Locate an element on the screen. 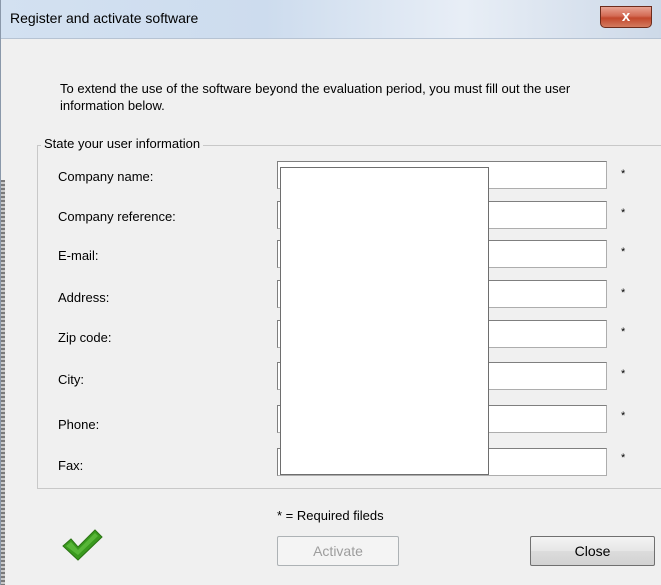 Image resolution: width=661 pixels, height=585 pixels. window-title: Register and activate software is located at coordinates (104, 18).